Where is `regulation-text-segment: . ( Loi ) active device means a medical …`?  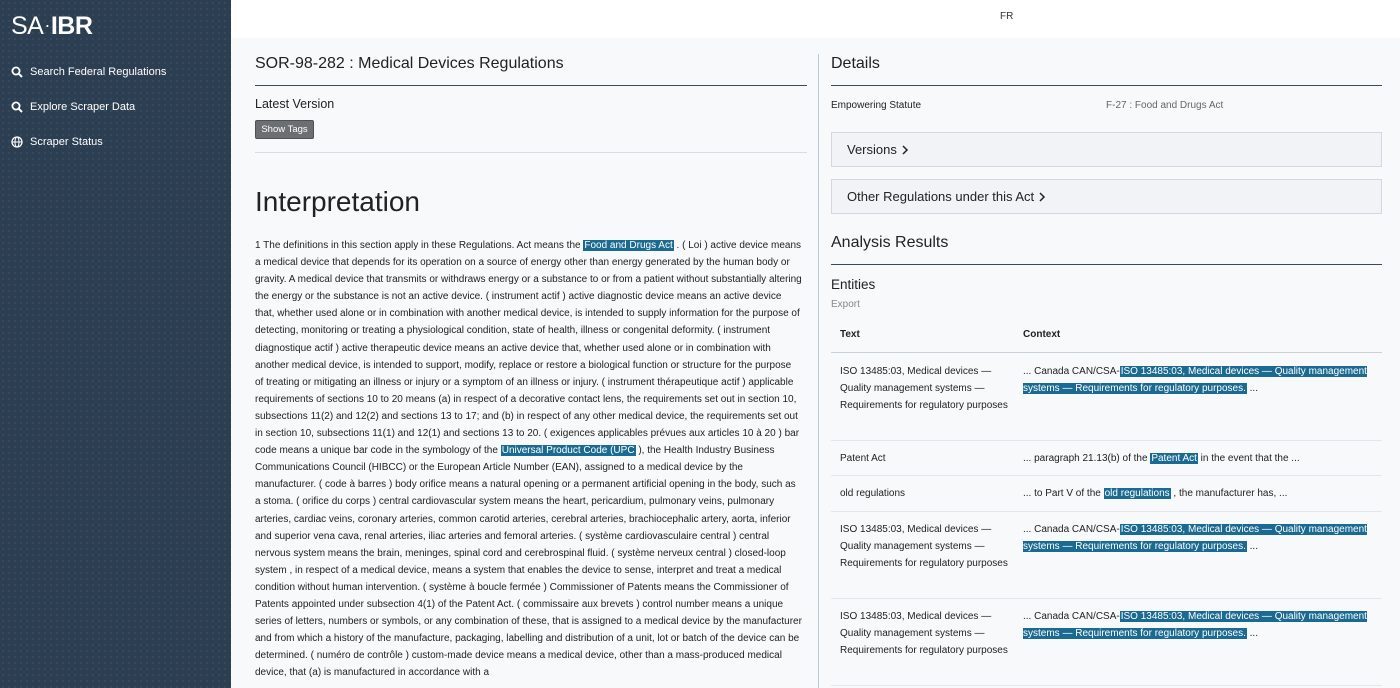
regulation-text-segment: . ( Loi ) active device means a medical … is located at coordinates (528, 348).